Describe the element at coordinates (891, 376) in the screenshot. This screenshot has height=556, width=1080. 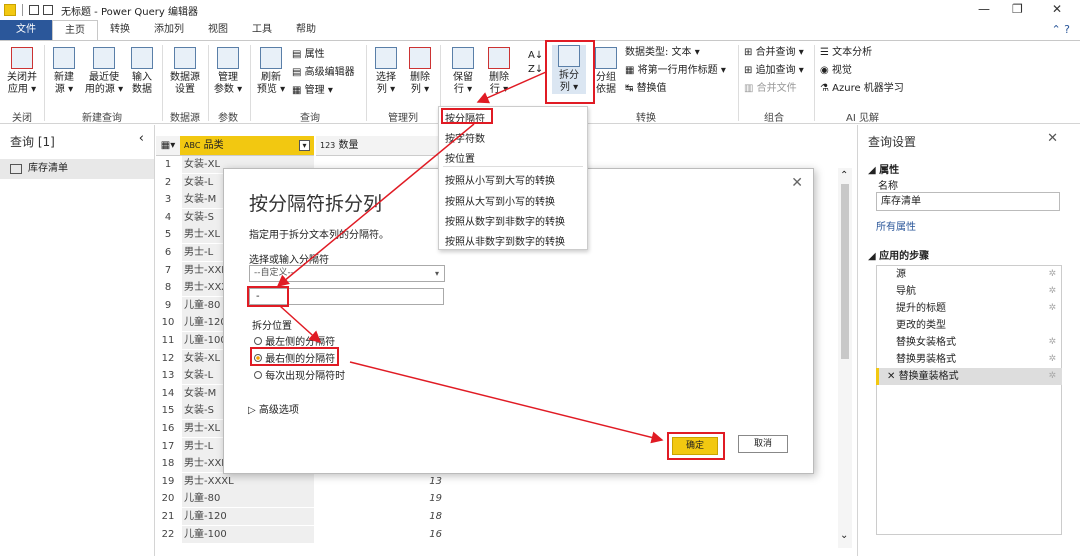
I see `delete-step-icon: ✕` at that location.